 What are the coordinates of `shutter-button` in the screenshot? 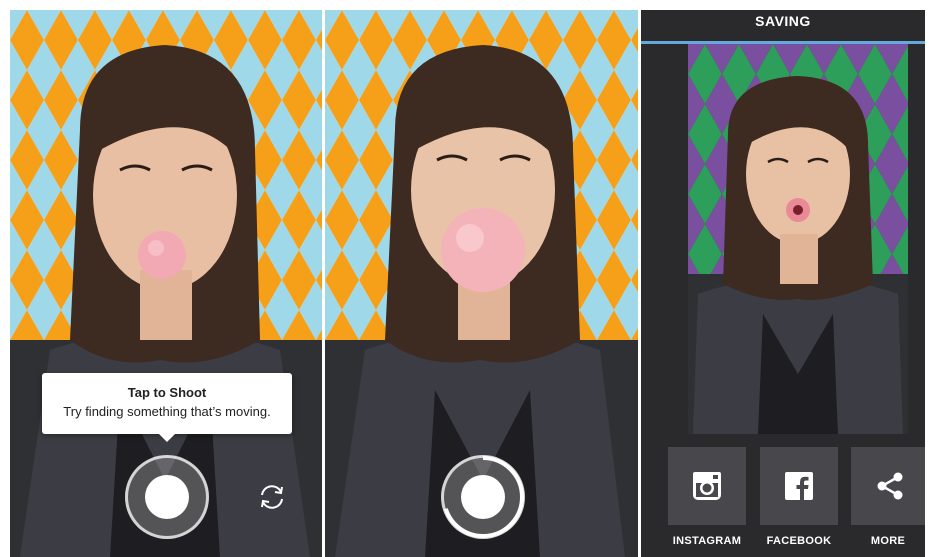 It's located at (167, 497).